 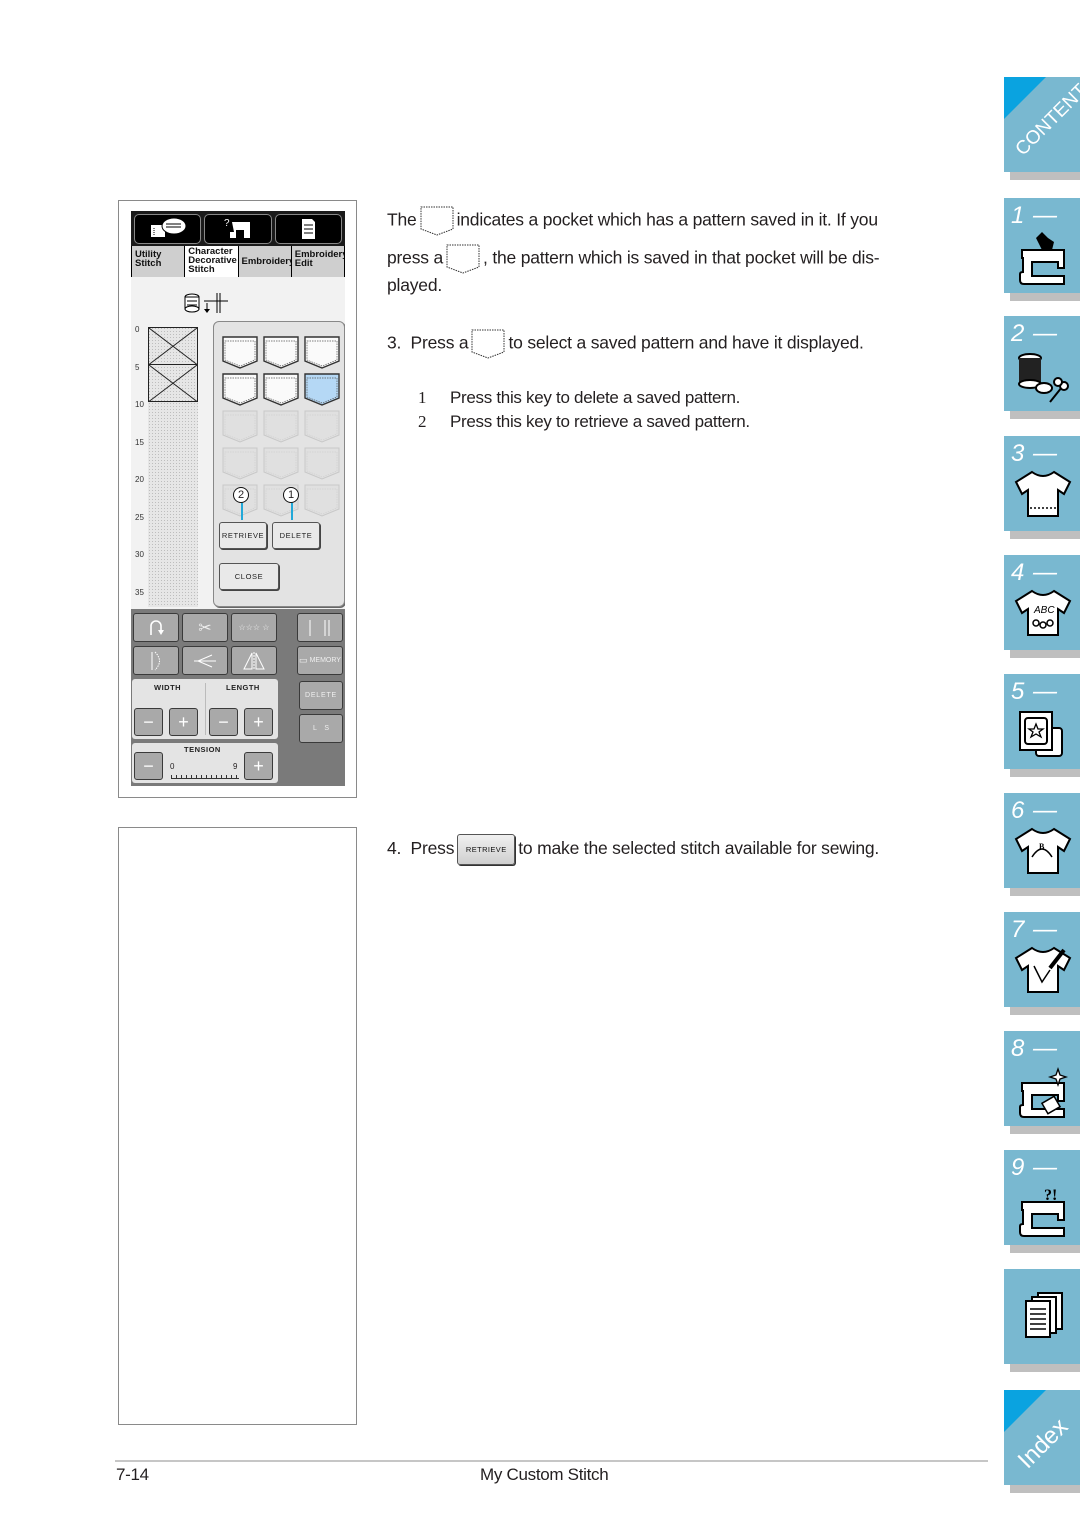 What do you see at coordinates (241, 495) in the screenshot?
I see `callout-retrieve: 2` at bounding box center [241, 495].